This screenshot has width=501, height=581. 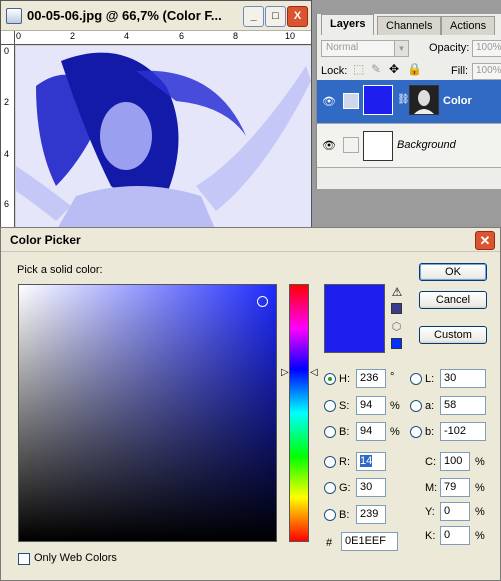 I want to click on label-h: H:, so click(x=344, y=379).